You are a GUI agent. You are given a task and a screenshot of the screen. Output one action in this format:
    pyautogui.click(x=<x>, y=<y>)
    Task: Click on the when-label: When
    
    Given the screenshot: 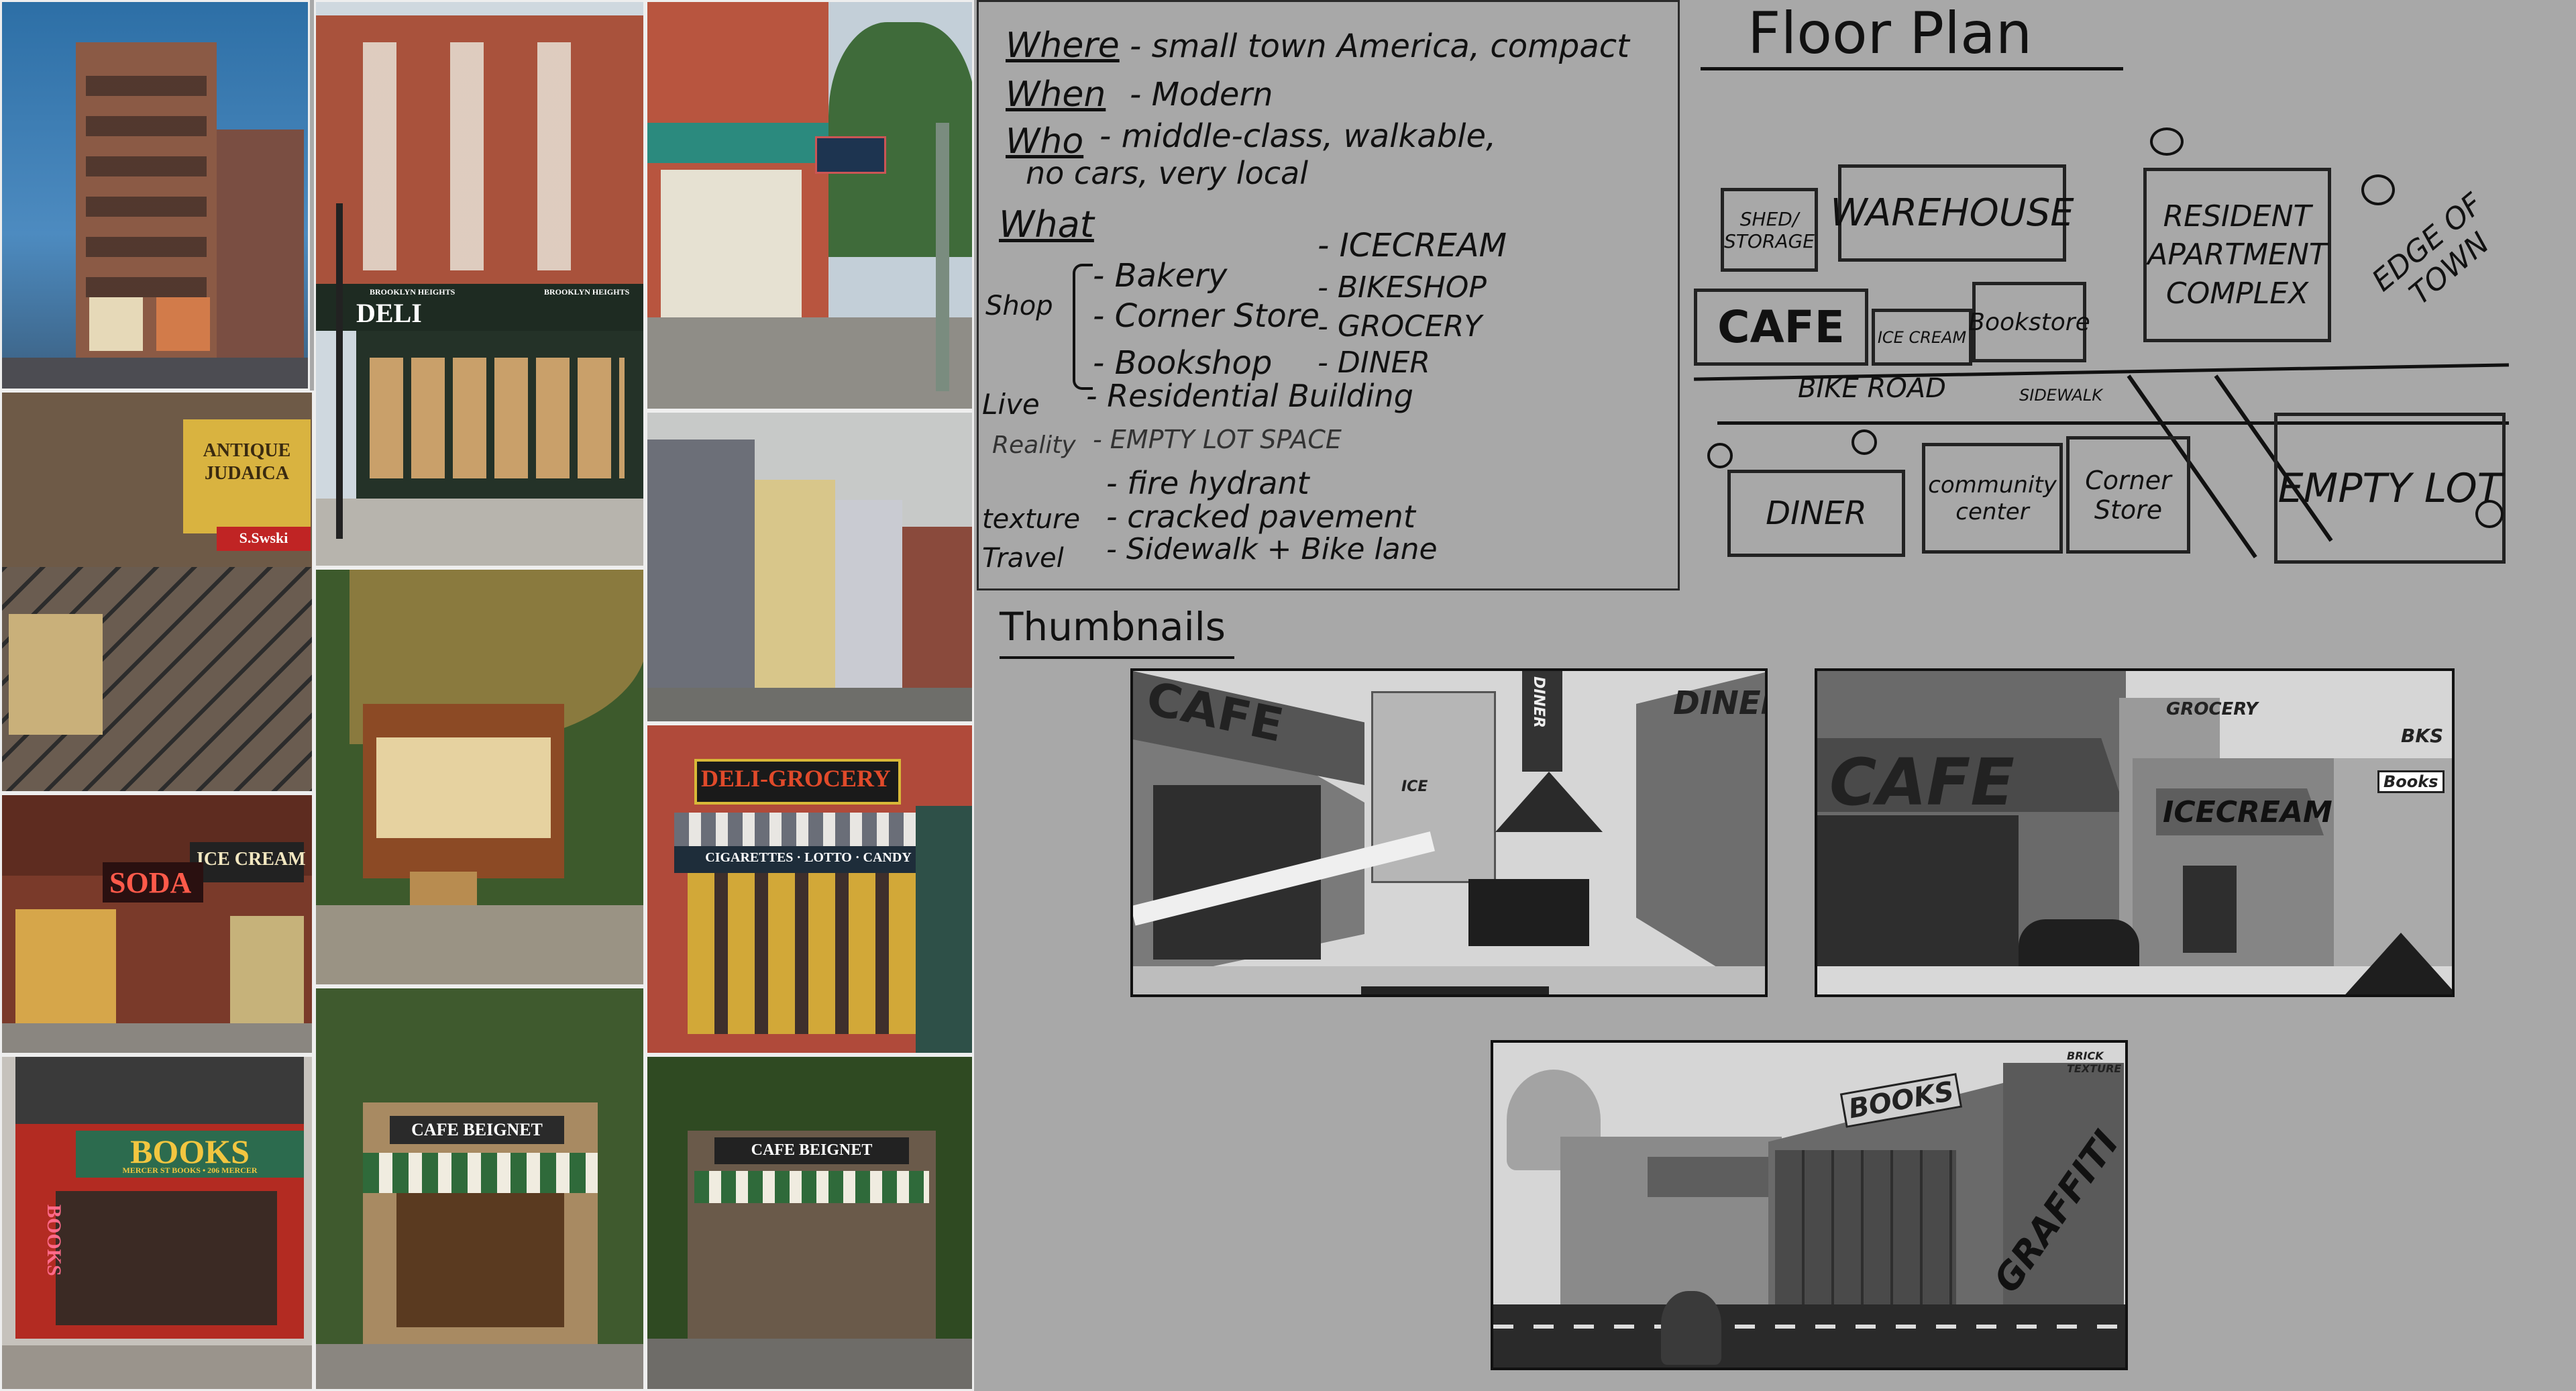 What is the action you would take?
    pyautogui.click(x=1056, y=94)
    